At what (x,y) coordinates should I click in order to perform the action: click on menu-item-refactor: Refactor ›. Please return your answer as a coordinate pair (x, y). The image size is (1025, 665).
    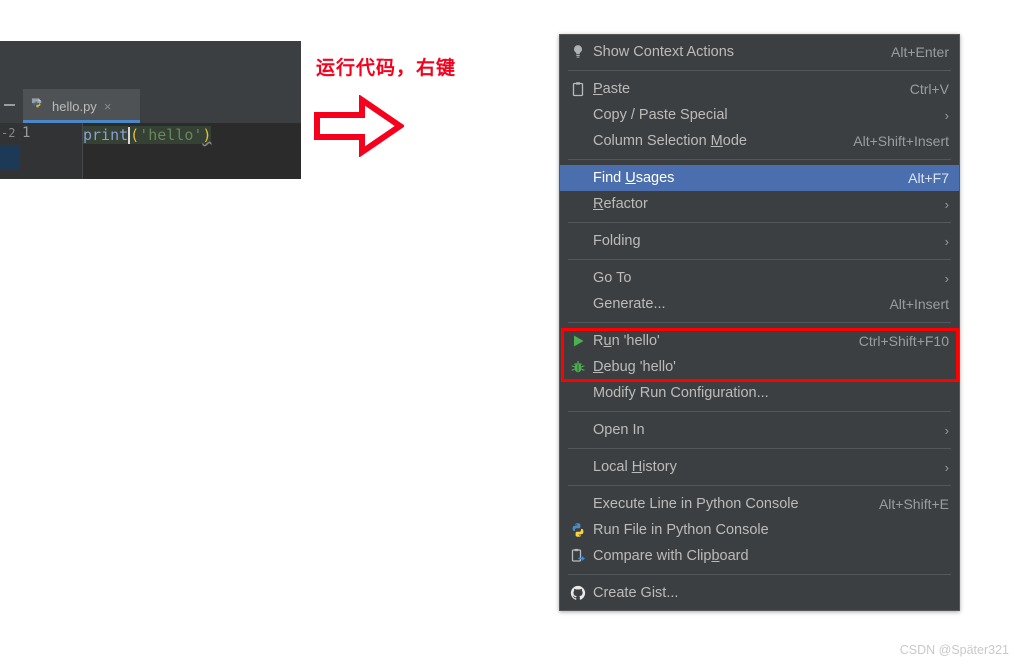
    Looking at the image, I should click on (759, 204).